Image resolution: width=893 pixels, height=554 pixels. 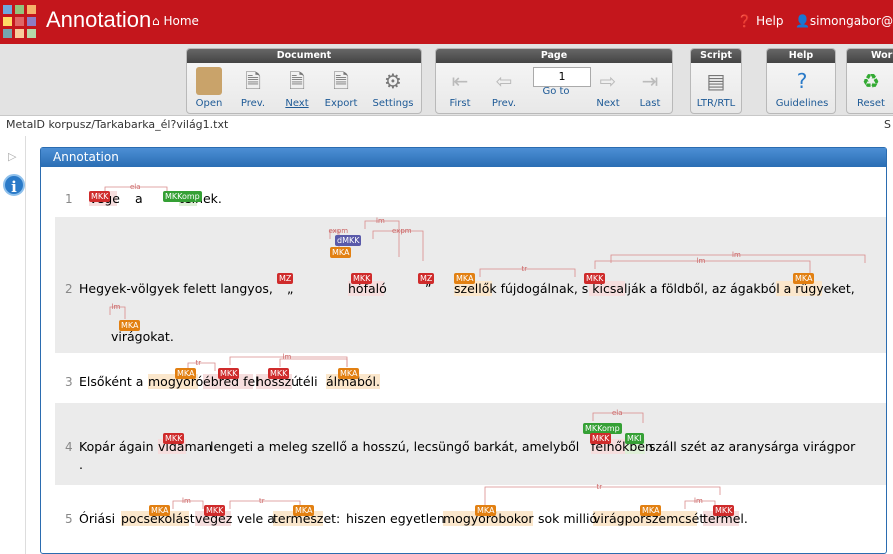 I want to click on help-group-title: Help, so click(x=801, y=56).